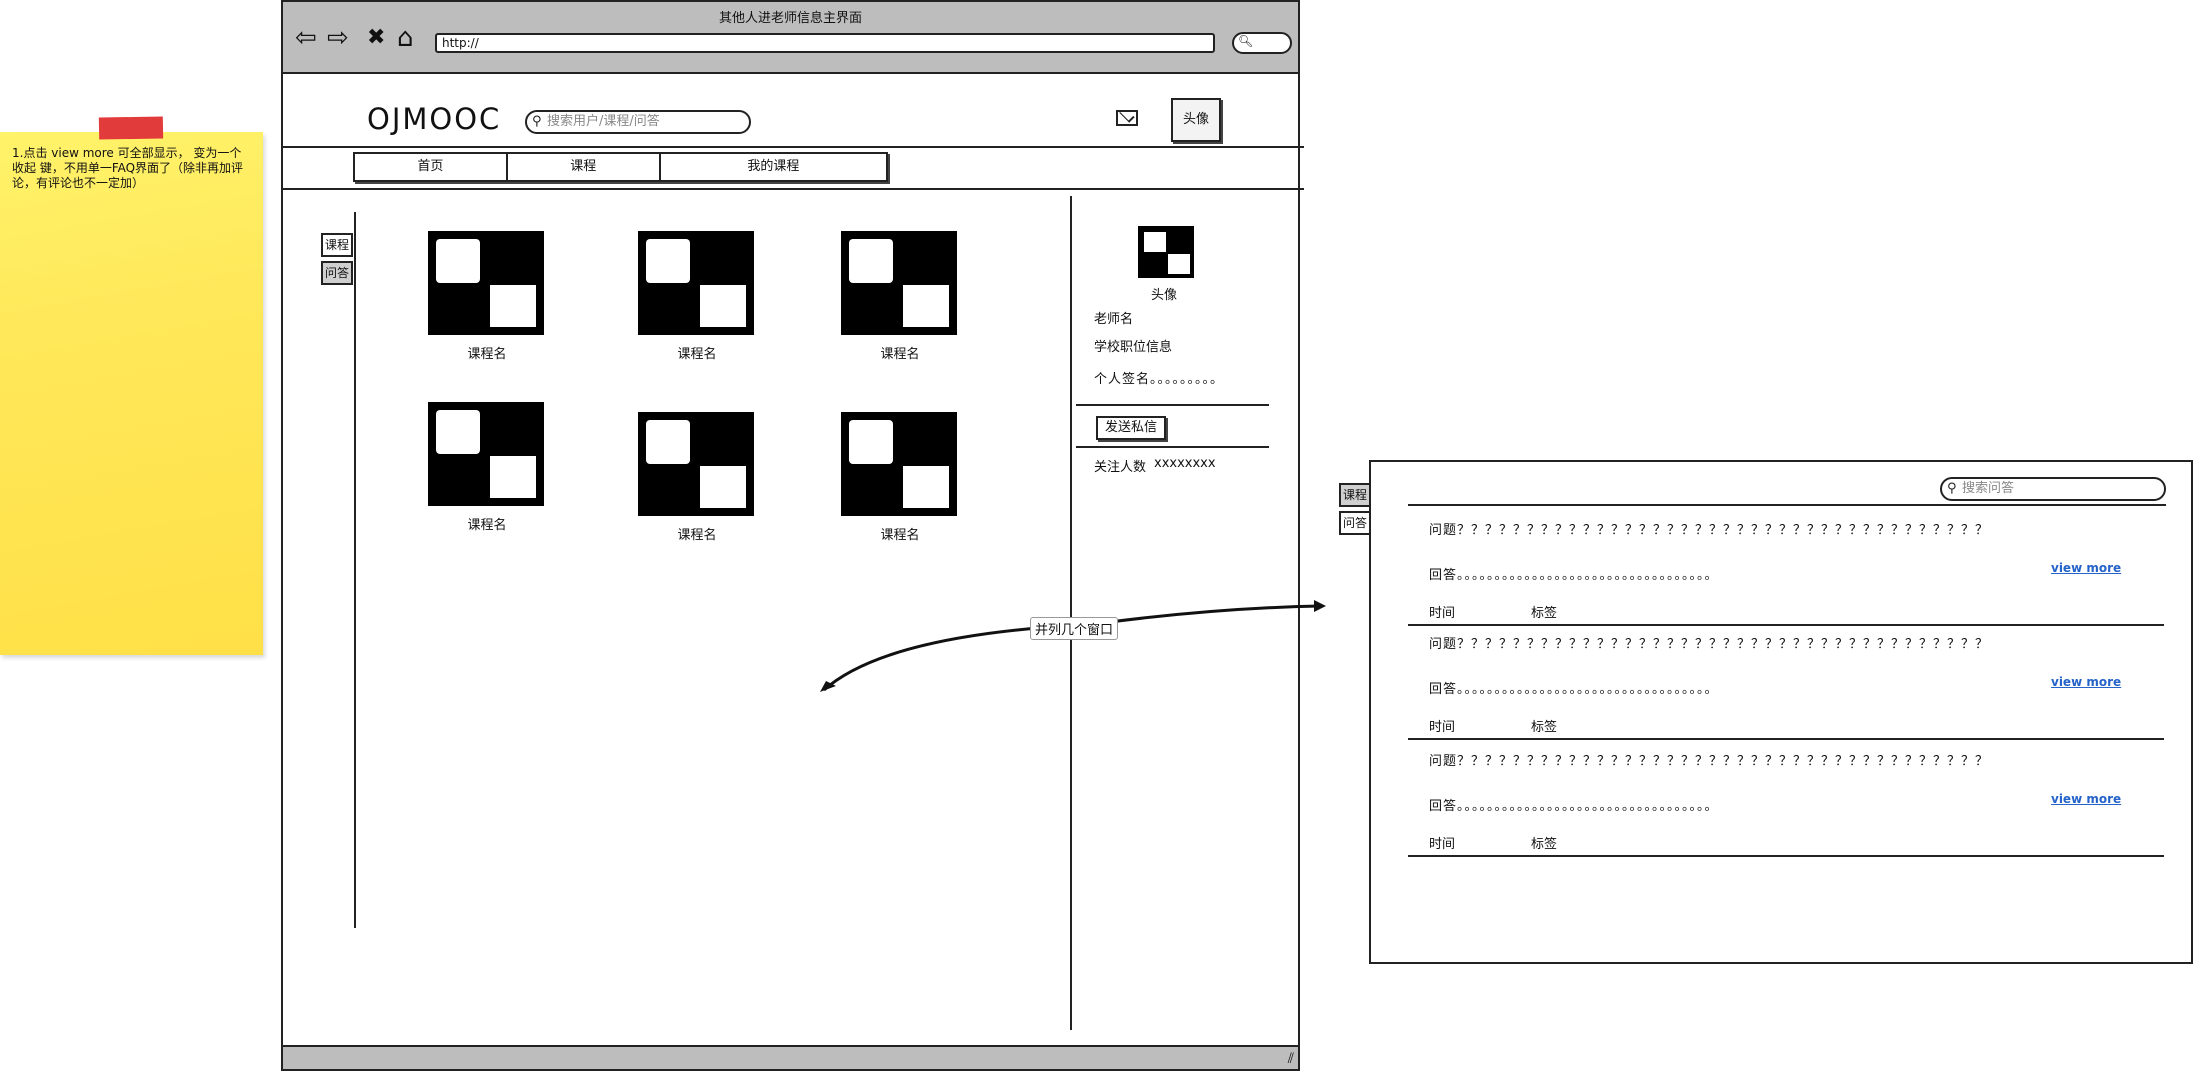 The image size is (2193, 1071). I want to click on faq-top-divider, so click(1787, 505).